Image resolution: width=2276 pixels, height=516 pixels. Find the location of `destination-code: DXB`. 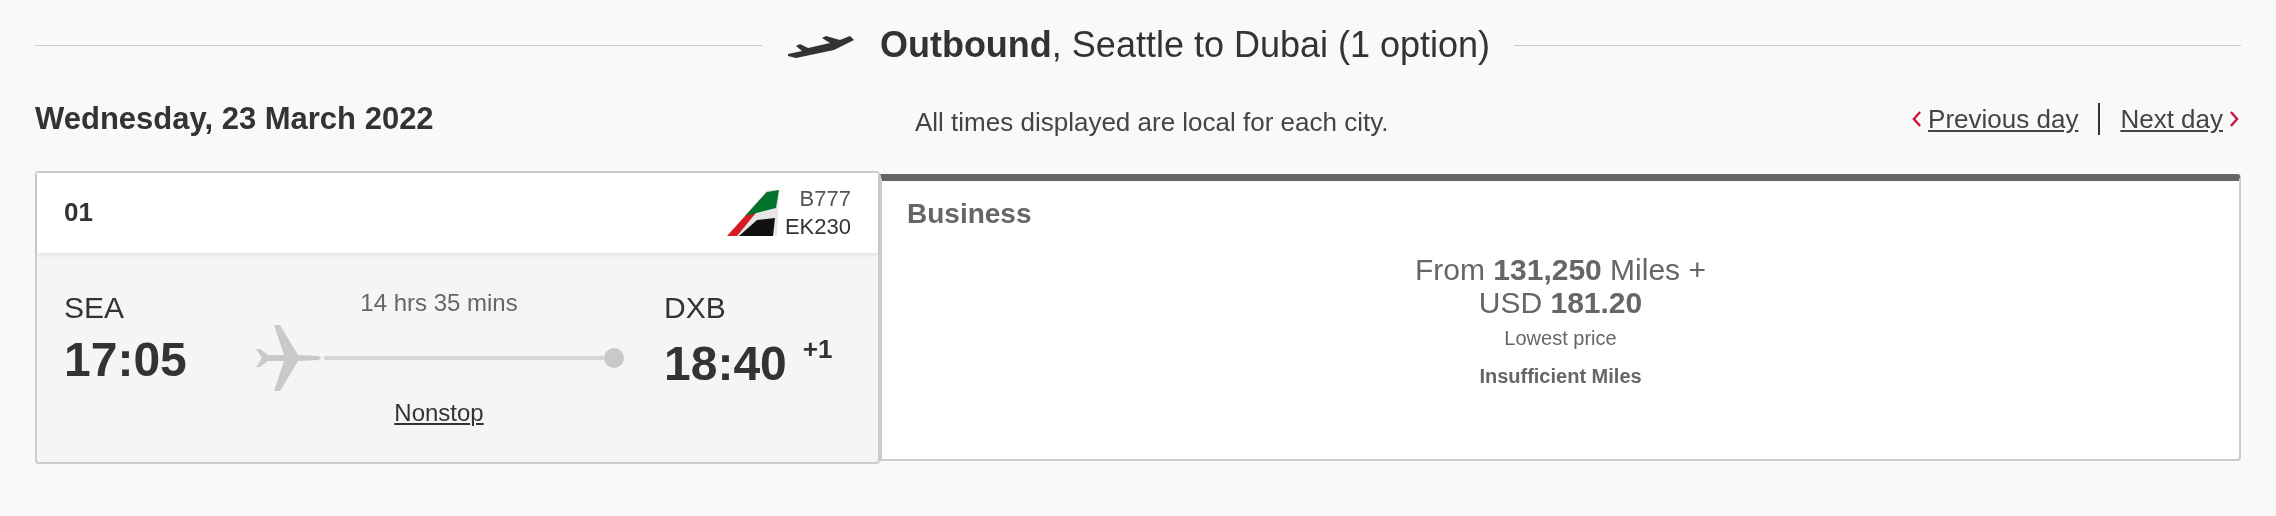

destination-code: DXB is located at coordinates (695, 307).